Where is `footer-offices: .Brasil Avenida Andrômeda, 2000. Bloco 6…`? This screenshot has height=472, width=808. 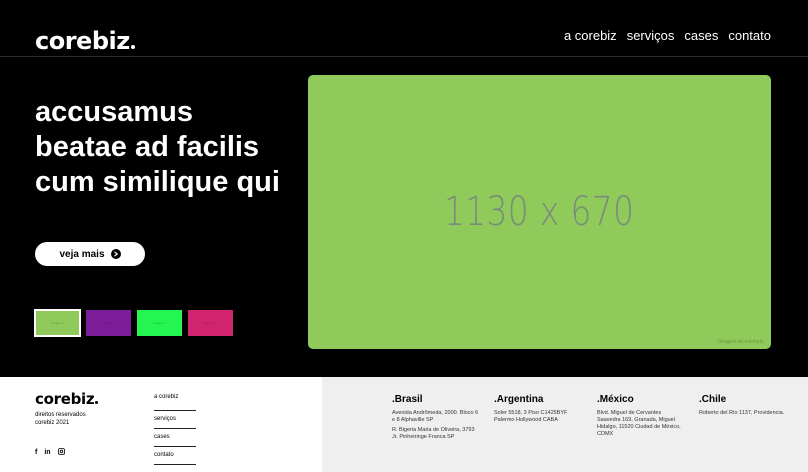 footer-offices: .Brasil Avenida Andrômeda, 2000. Bloco 6… is located at coordinates (565, 424).